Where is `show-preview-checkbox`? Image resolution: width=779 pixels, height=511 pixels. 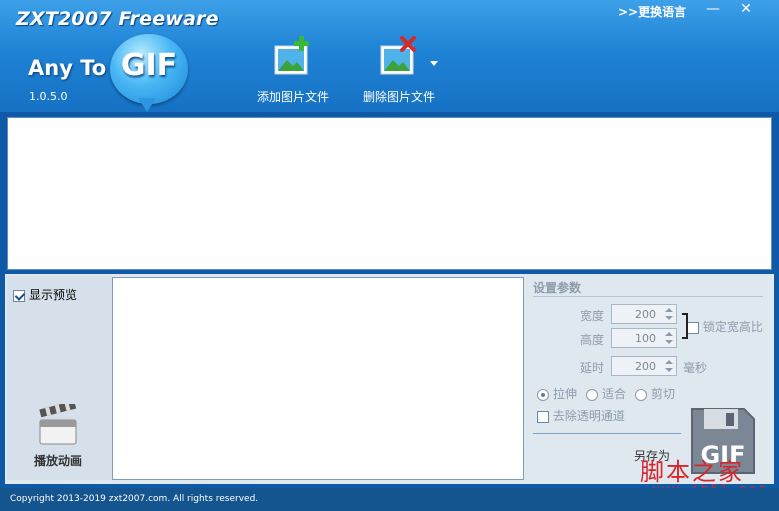 show-preview-checkbox is located at coordinates (19, 295).